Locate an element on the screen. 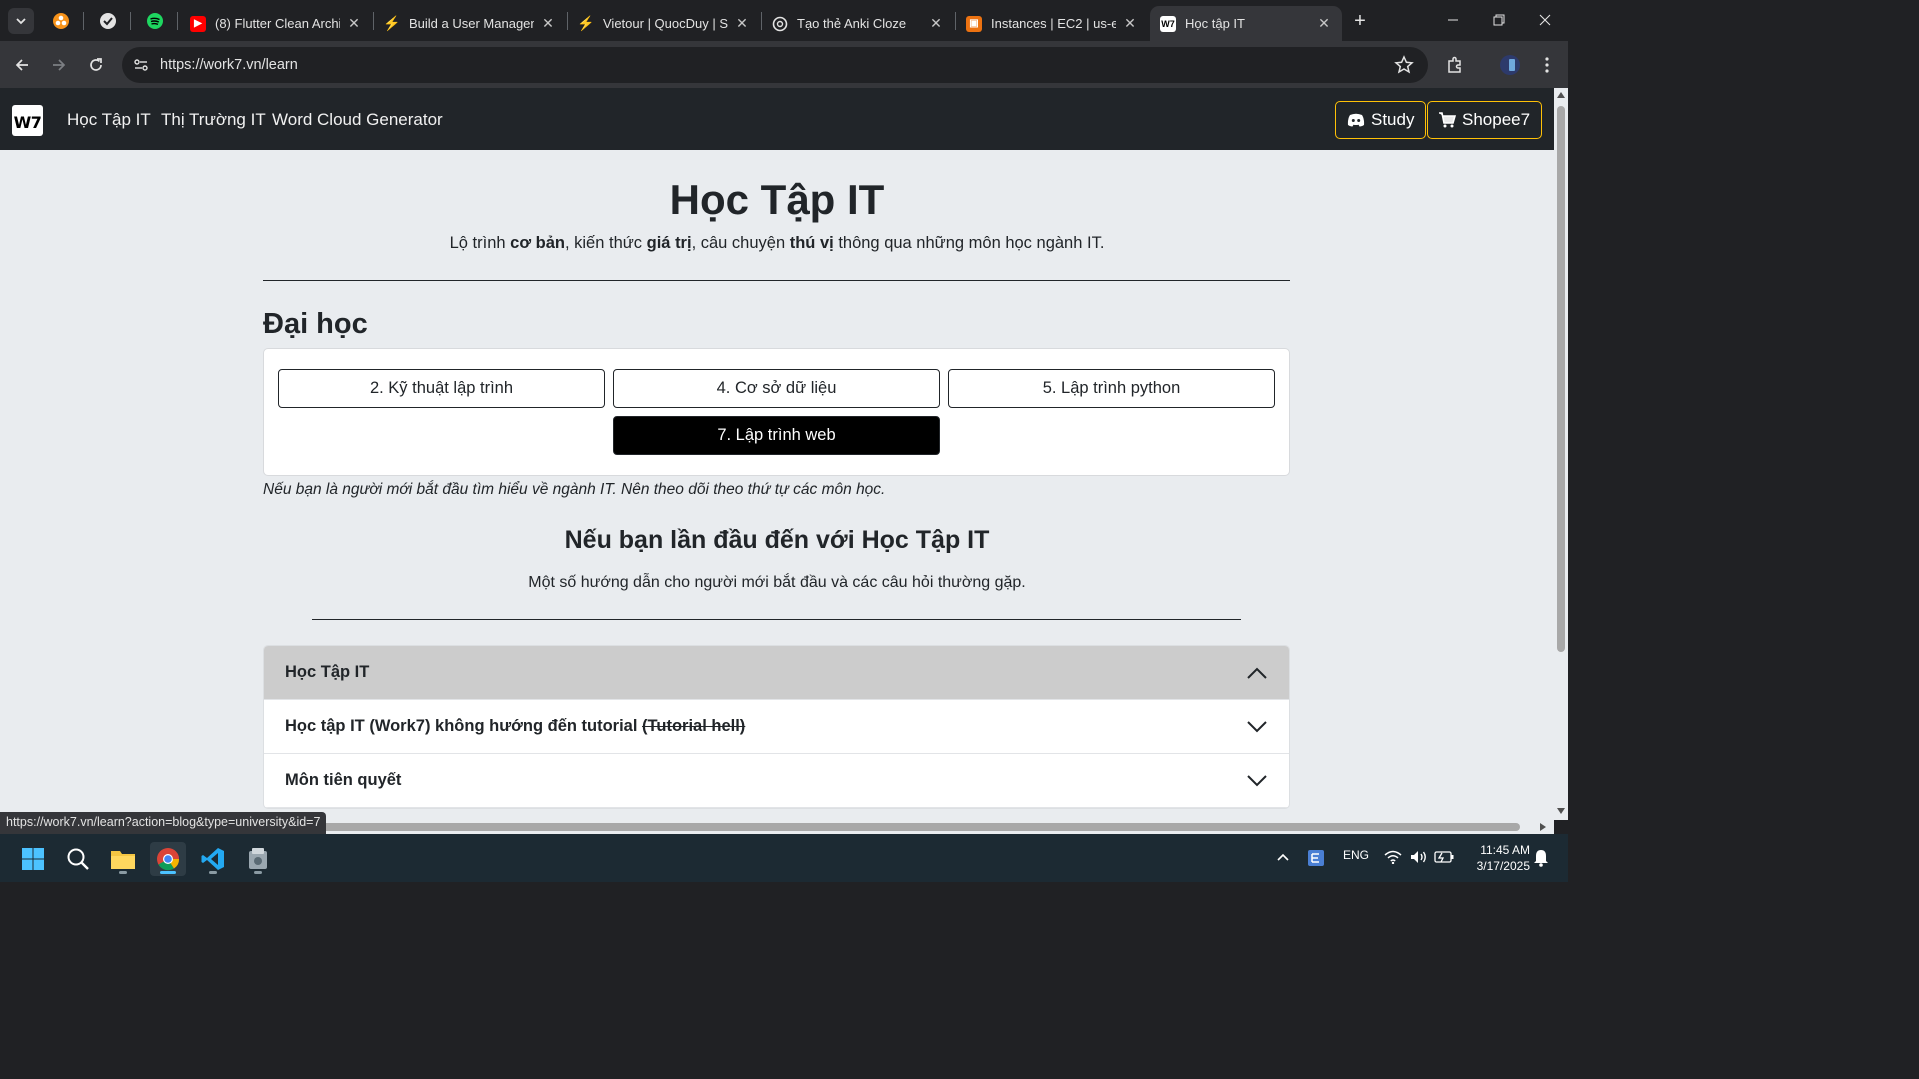 This screenshot has height=1079, width=1919. address-bar: https://work7.vn/learn is located at coordinates (775, 65).